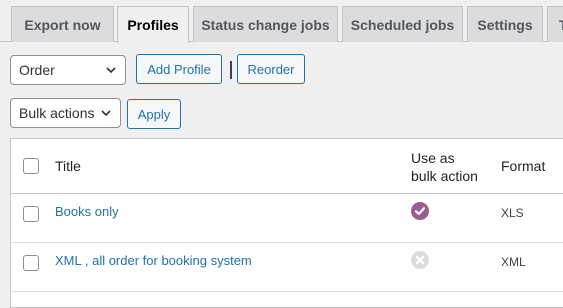 The width and height of the screenshot is (563, 308). I want to click on apply-button: Apply, so click(154, 114).